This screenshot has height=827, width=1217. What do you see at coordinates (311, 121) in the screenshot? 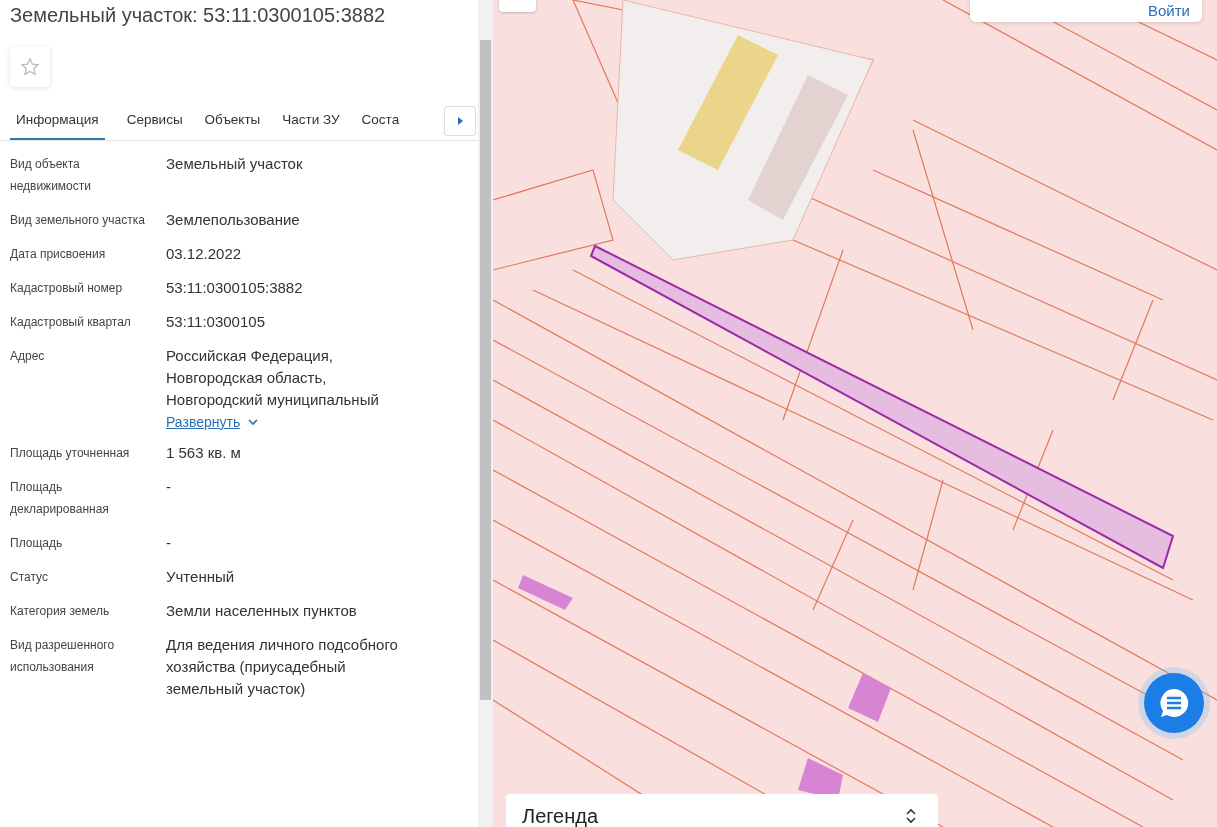
I see `tab: Части ЗУ` at bounding box center [311, 121].